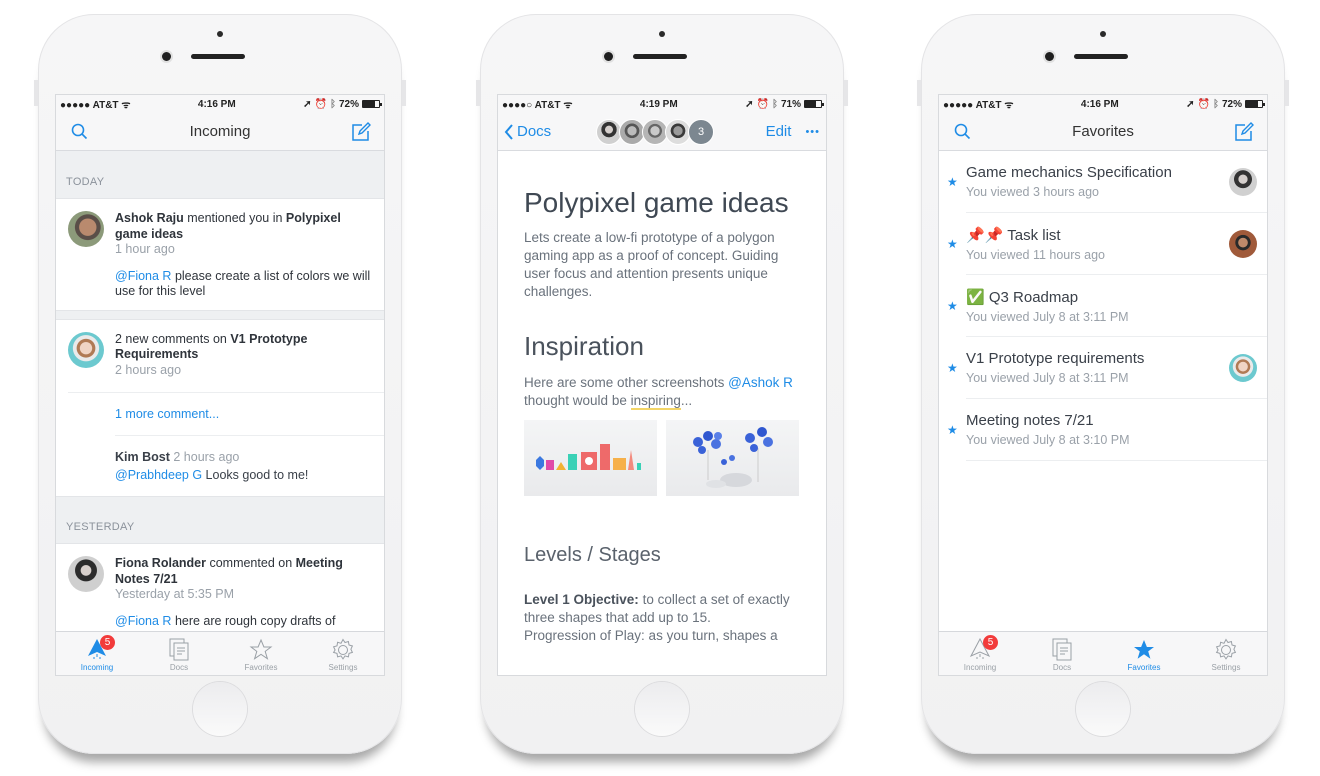 Image resolution: width=1320 pixels, height=776 pixels. I want to click on edit-button: Edit, so click(779, 131).